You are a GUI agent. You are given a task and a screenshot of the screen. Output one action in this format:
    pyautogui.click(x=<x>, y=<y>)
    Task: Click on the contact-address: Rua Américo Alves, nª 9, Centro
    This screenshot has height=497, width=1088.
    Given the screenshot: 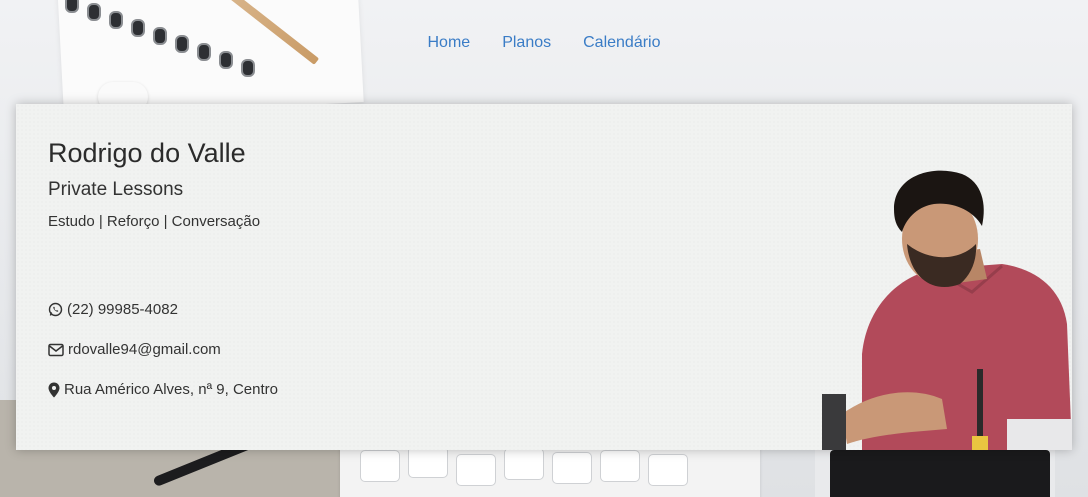 What is the action you would take?
    pyautogui.click(x=163, y=389)
    